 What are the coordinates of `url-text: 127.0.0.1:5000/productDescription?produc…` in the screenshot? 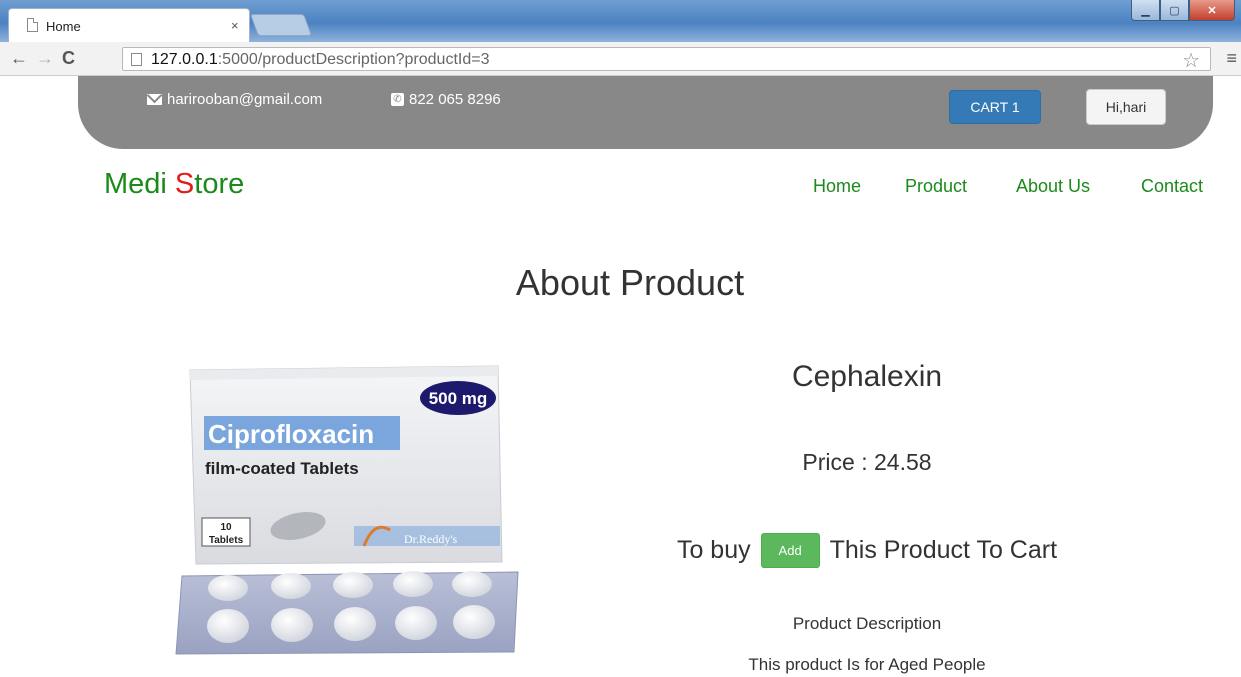 It's located at (320, 60).